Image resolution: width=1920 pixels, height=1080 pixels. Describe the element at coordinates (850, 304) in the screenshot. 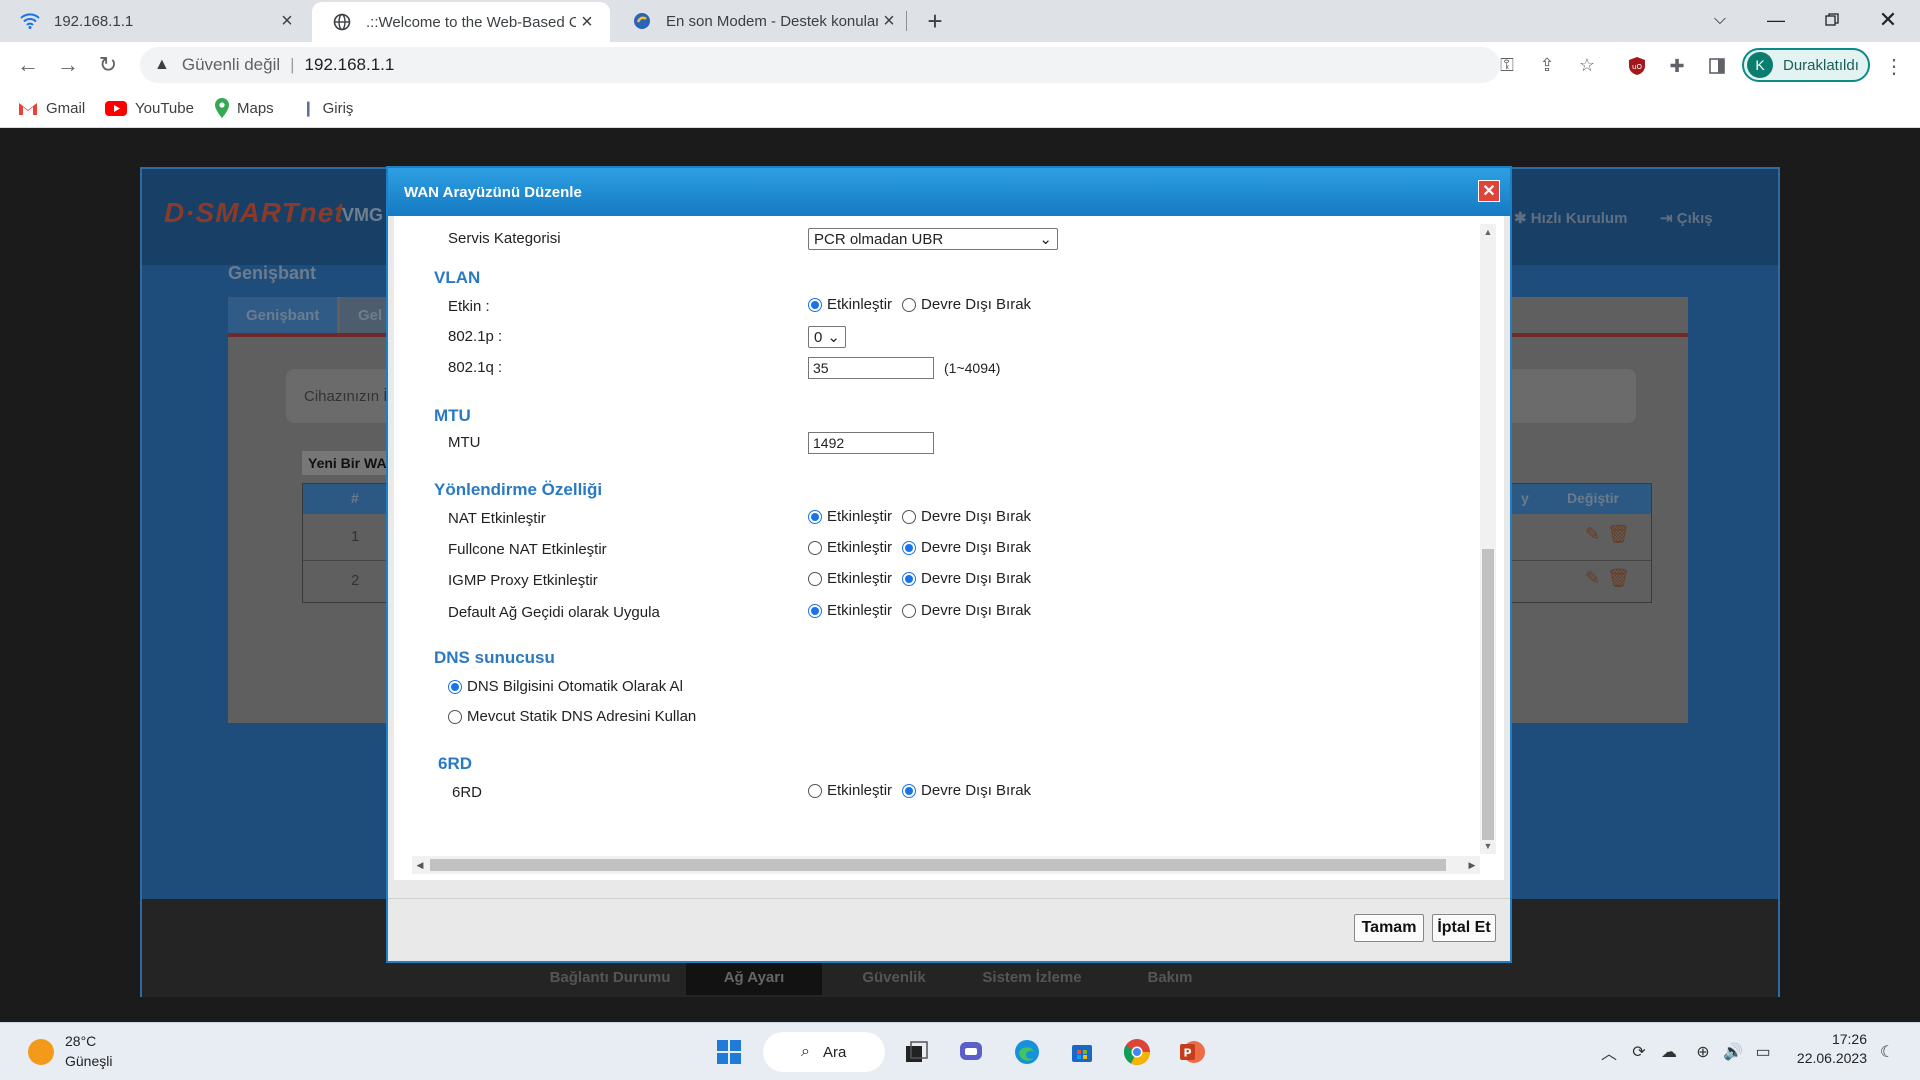

I see `vlan-enable-option: Etkinleştir` at that location.